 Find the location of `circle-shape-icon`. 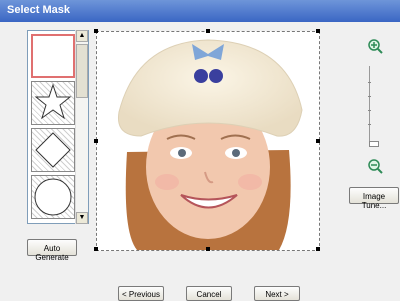

circle-shape-icon is located at coordinates (53, 197).